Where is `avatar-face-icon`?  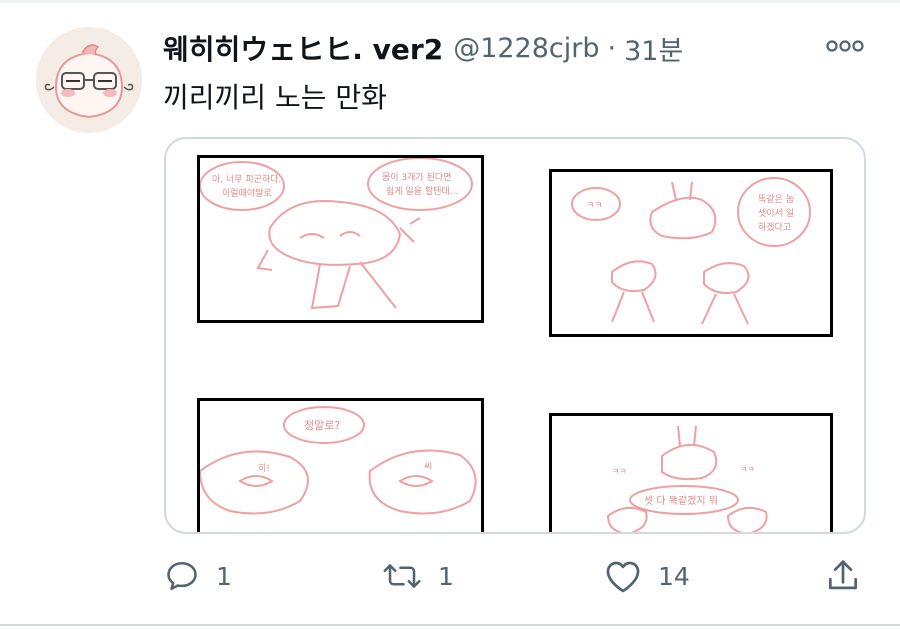
avatar-face-icon is located at coordinates (89, 80).